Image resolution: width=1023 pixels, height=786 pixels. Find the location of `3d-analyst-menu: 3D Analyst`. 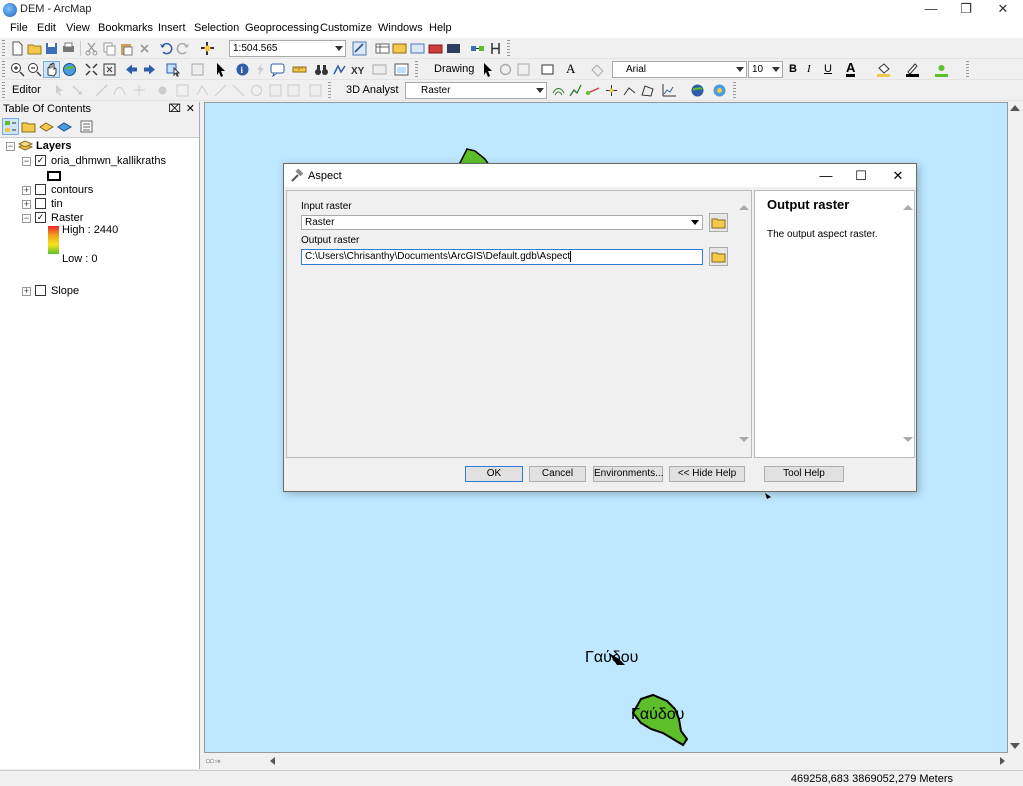

3d-analyst-menu: 3D Analyst is located at coordinates (372, 90).